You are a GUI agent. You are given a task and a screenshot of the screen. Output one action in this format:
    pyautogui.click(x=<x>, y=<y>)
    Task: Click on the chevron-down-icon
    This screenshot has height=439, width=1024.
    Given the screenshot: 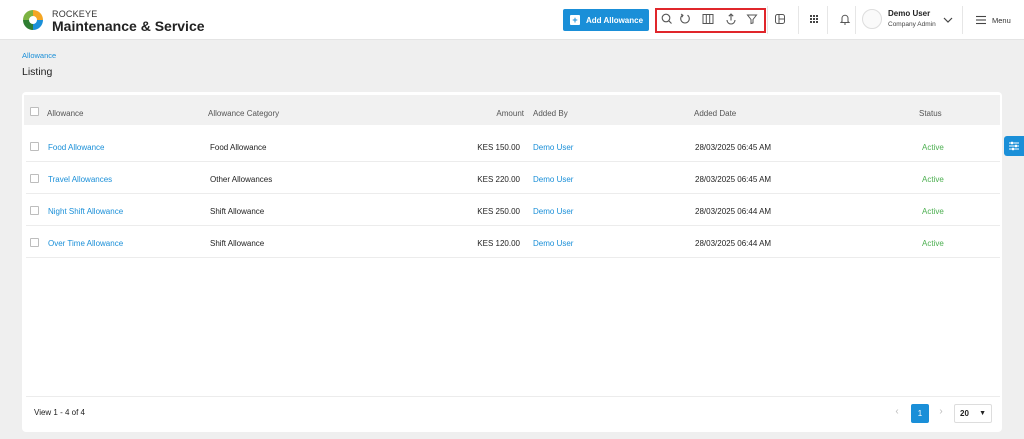 What is the action you would take?
    pyautogui.click(x=948, y=20)
    